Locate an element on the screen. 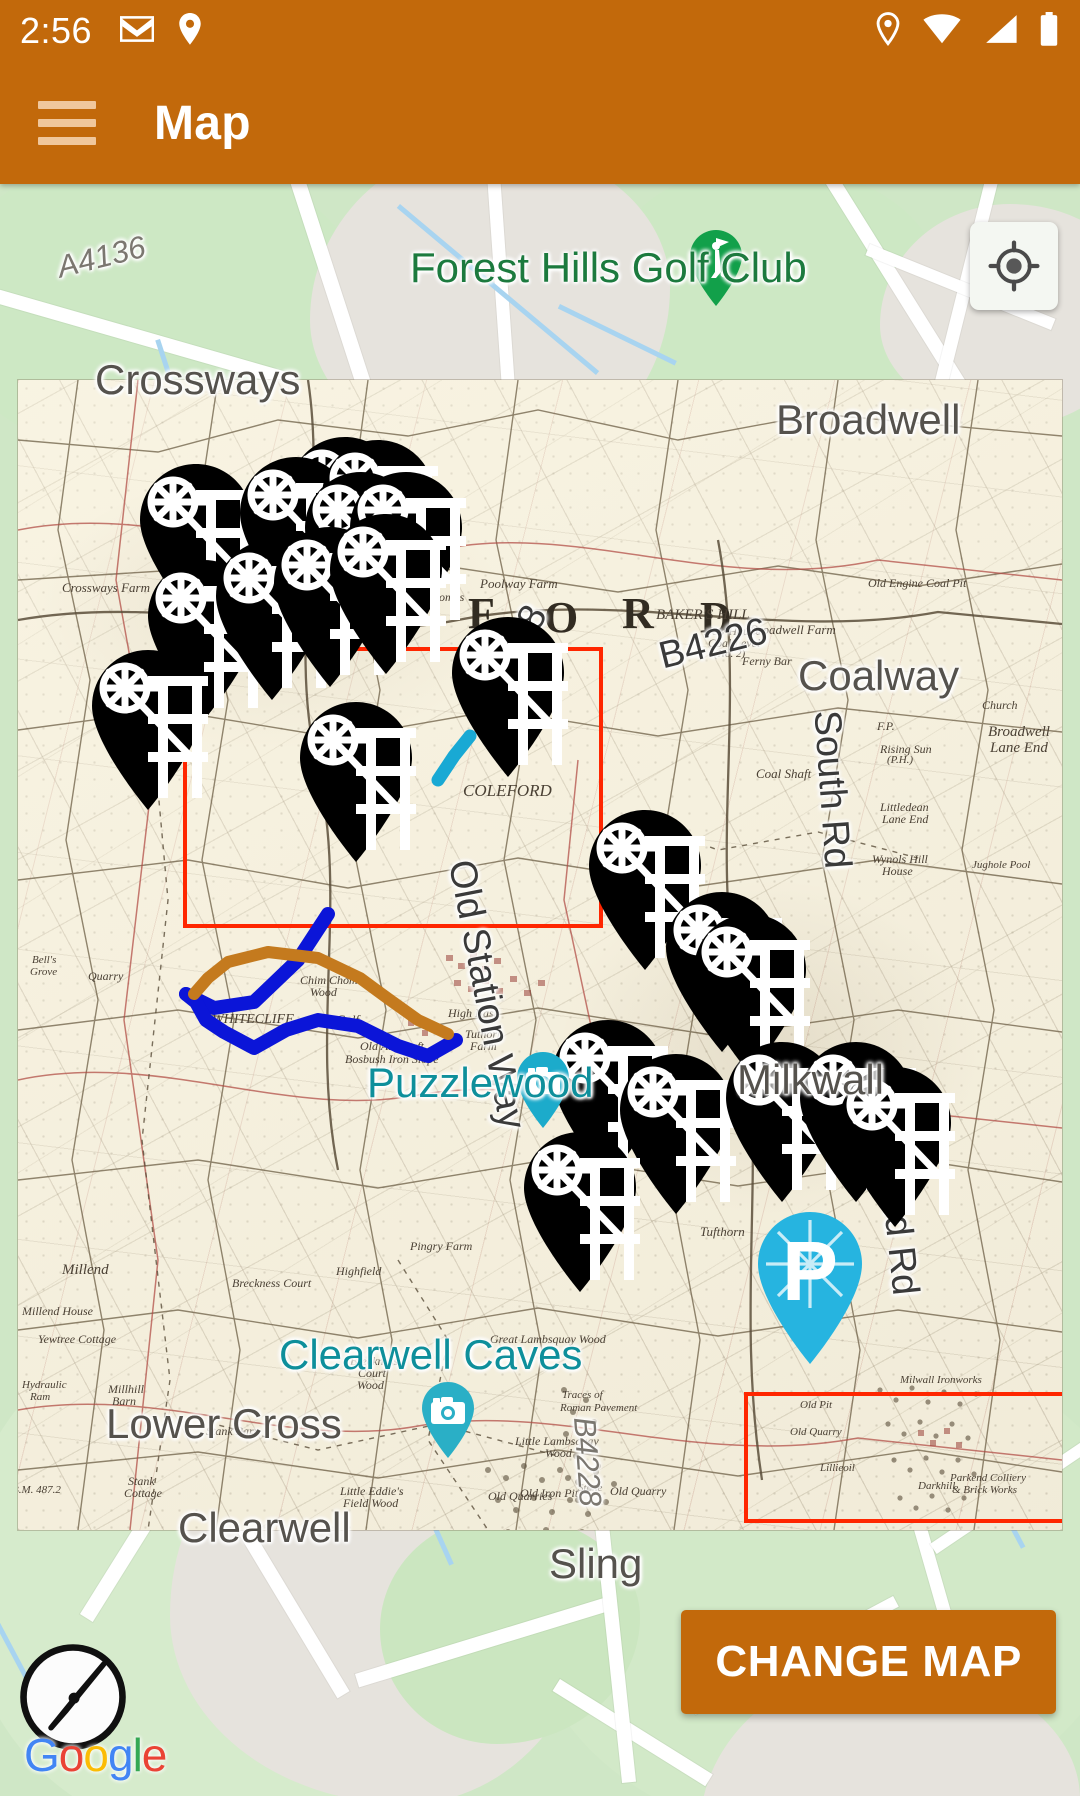 The height and width of the screenshot is (1796, 1080). gmail-icon is located at coordinates (137, 31).